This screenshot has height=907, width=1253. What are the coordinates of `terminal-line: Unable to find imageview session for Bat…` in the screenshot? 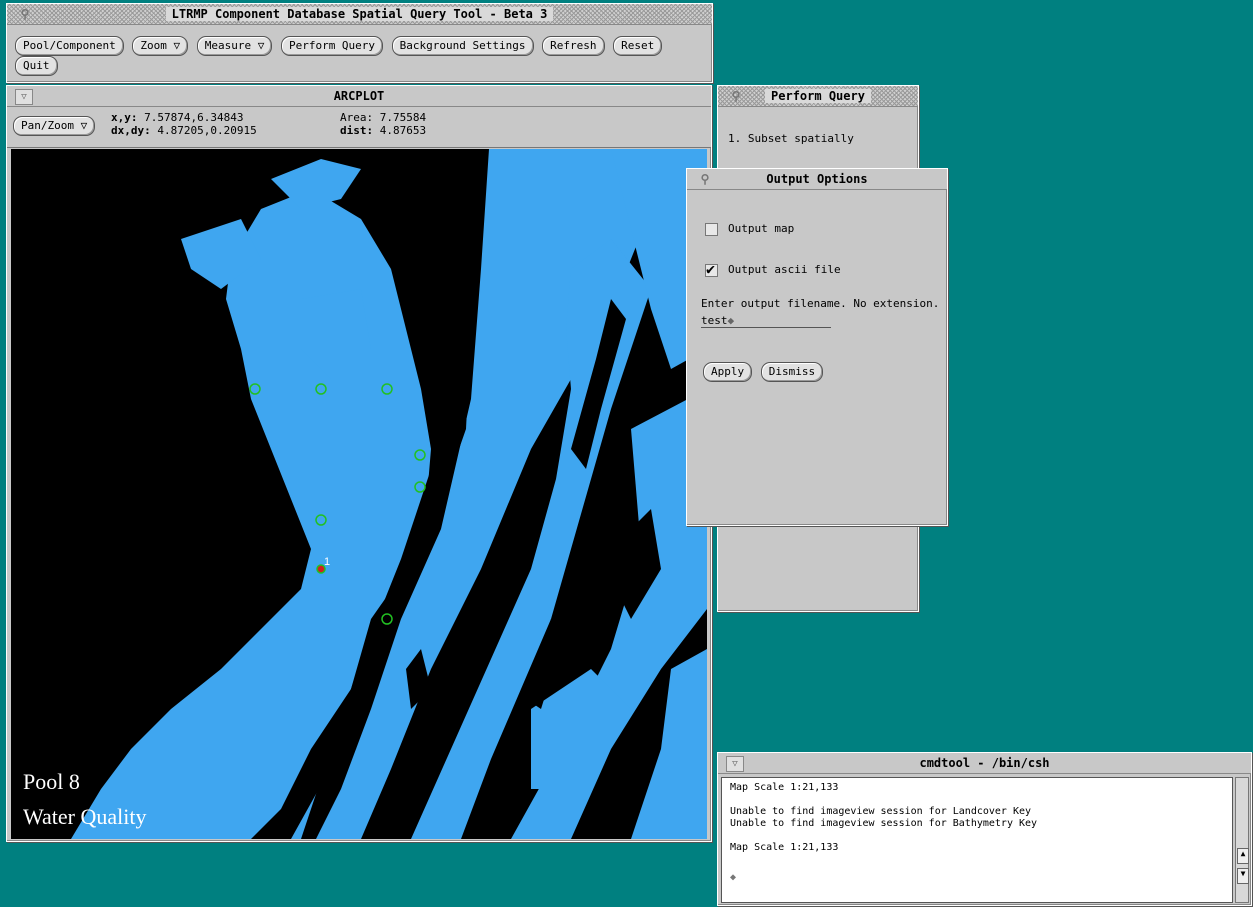 It's located at (884, 823).